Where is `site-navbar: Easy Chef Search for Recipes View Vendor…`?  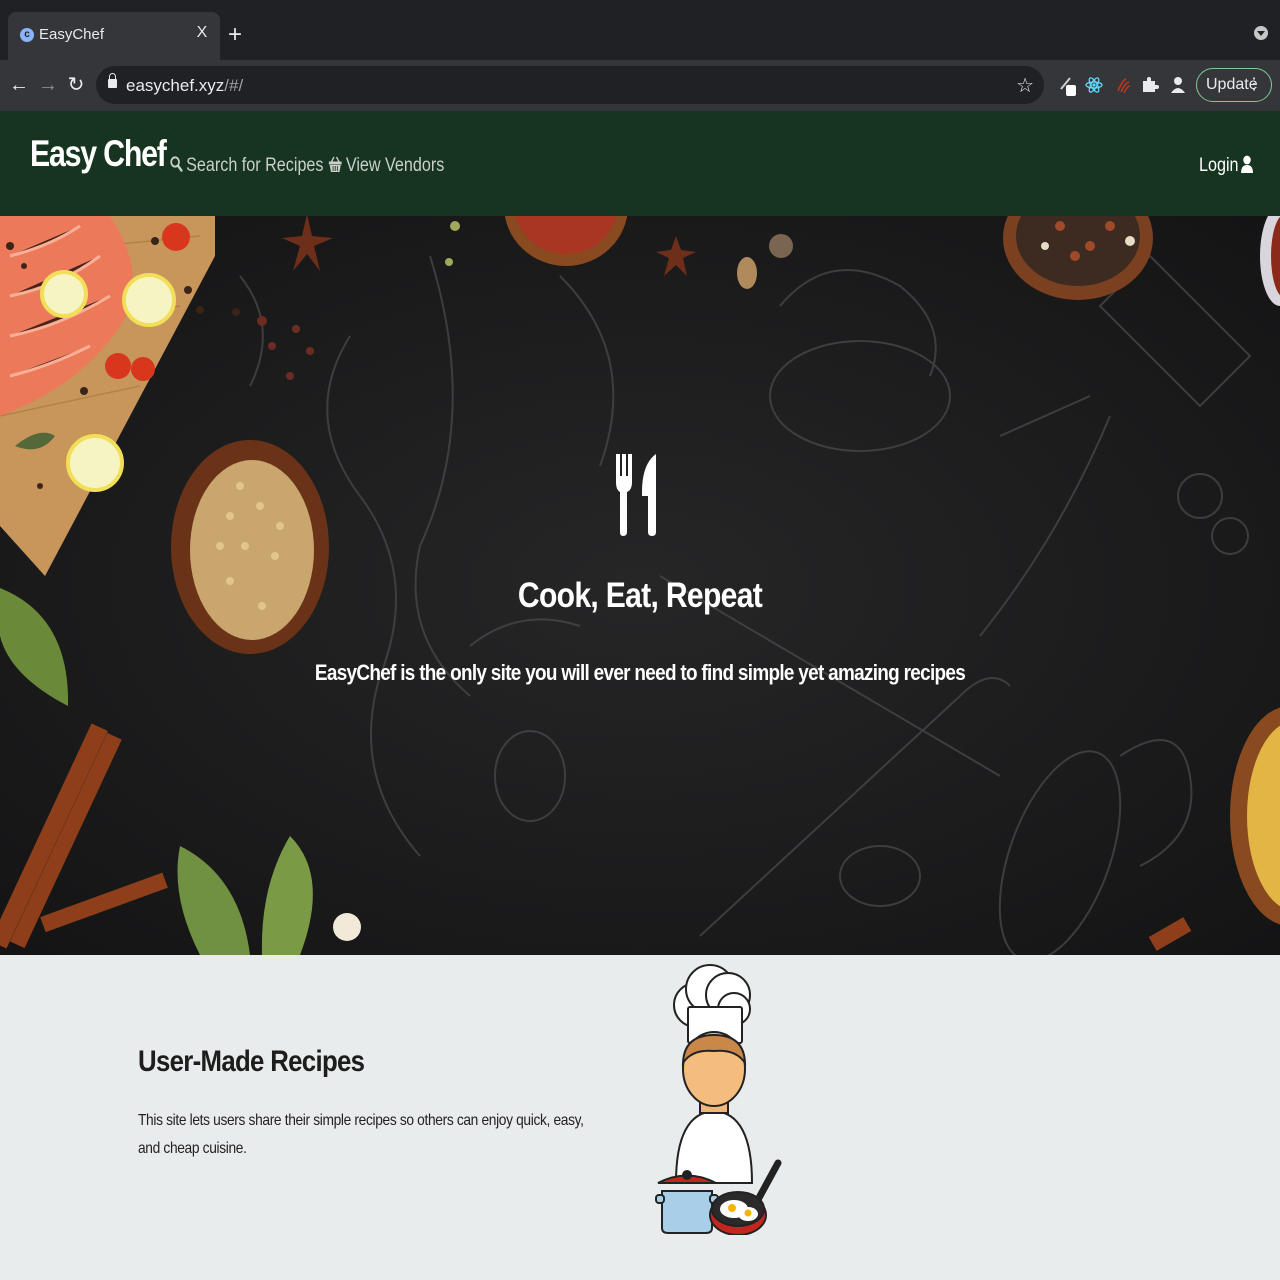 site-navbar: Easy Chef Search for Recipes View Vendor… is located at coordinates (640, 163).